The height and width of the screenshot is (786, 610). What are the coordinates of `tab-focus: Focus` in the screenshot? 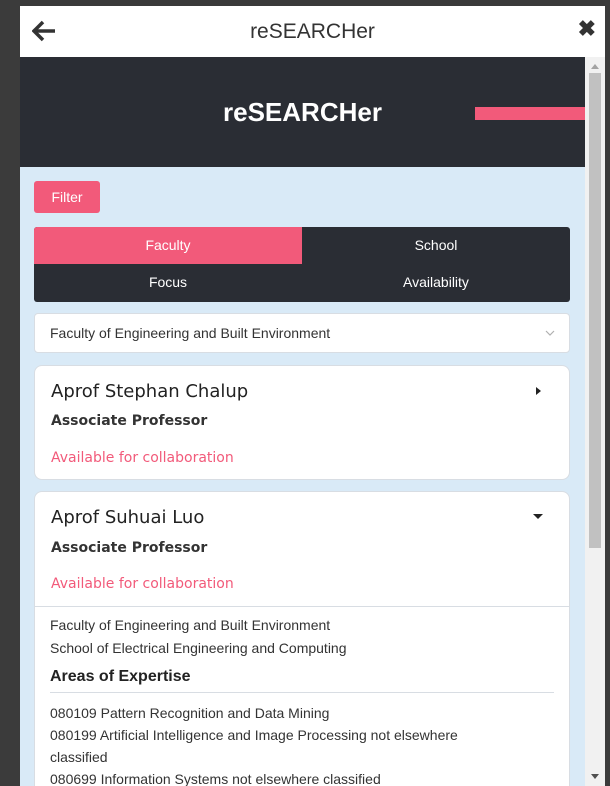 It's located at (168, 282).